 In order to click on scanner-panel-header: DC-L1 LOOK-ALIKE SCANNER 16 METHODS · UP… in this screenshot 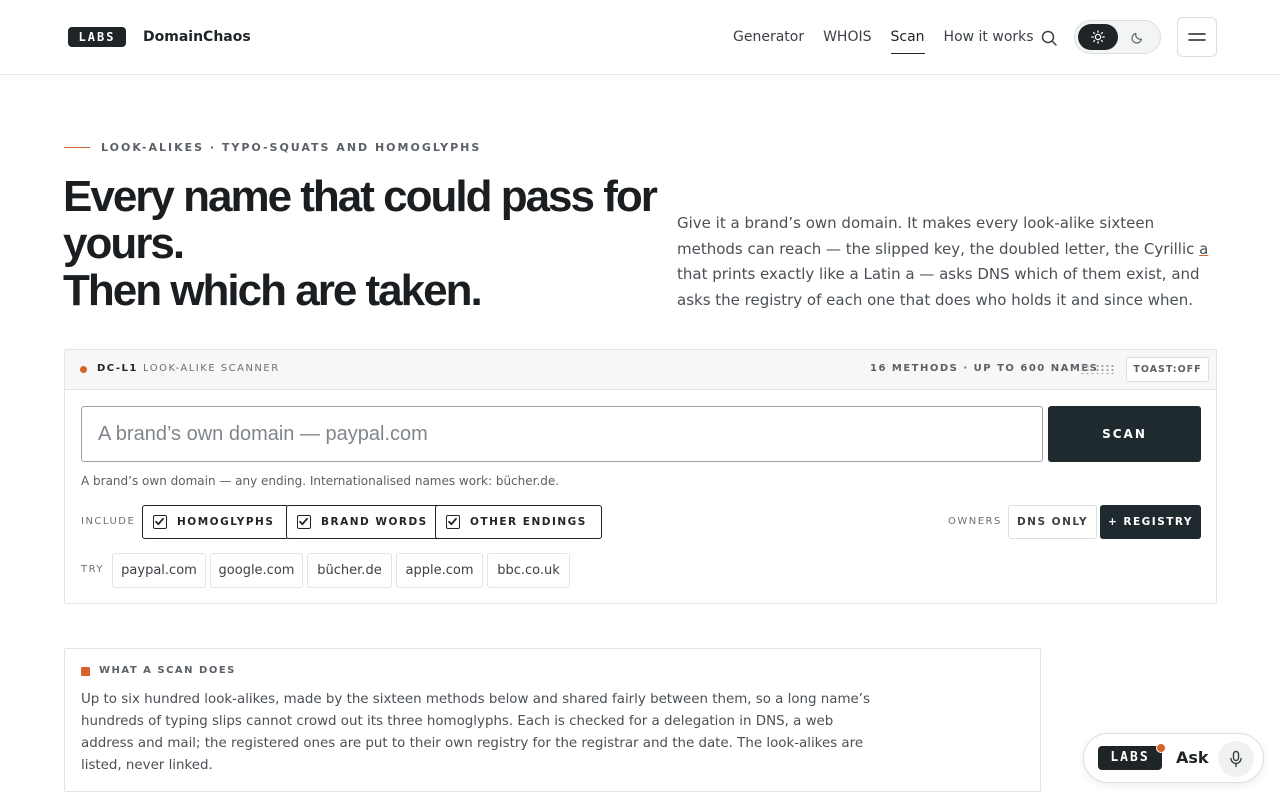, I will do `click(640, 370)`.